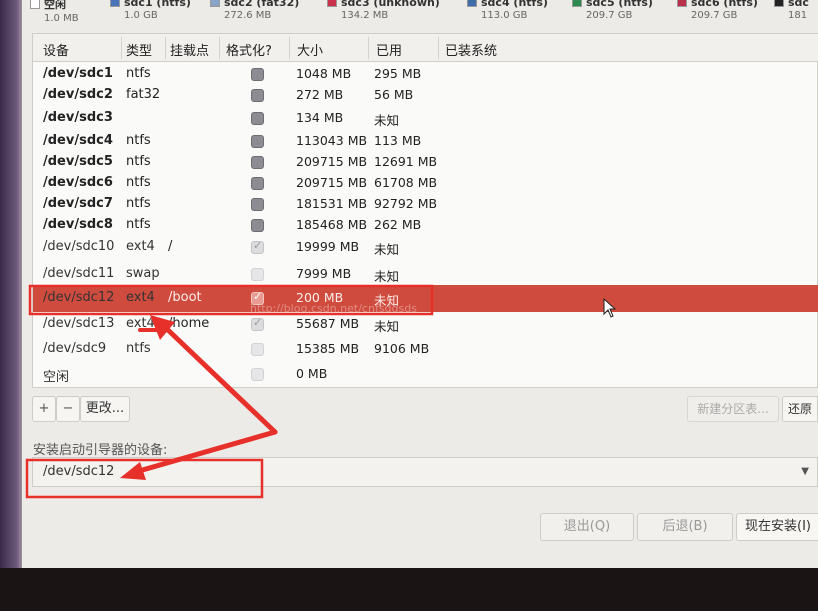  I want to click on annotation-arrows, so click(199, 397).